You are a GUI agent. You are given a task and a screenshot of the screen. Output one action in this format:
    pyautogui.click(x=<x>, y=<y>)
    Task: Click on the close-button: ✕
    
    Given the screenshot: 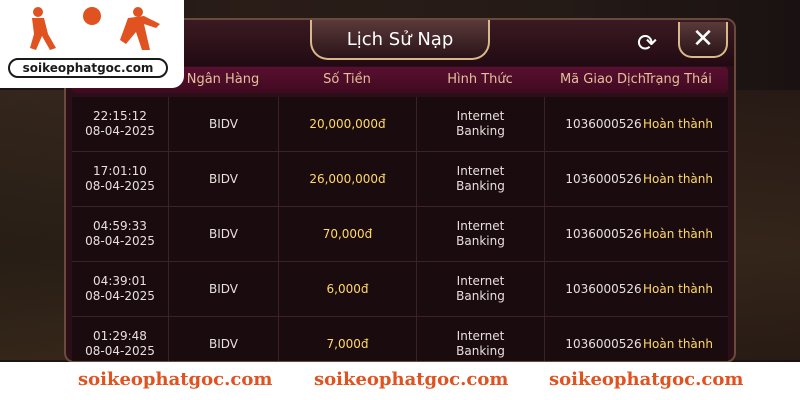 What is the action you would take?
    pyautogui.click(x=703, y=40)
    